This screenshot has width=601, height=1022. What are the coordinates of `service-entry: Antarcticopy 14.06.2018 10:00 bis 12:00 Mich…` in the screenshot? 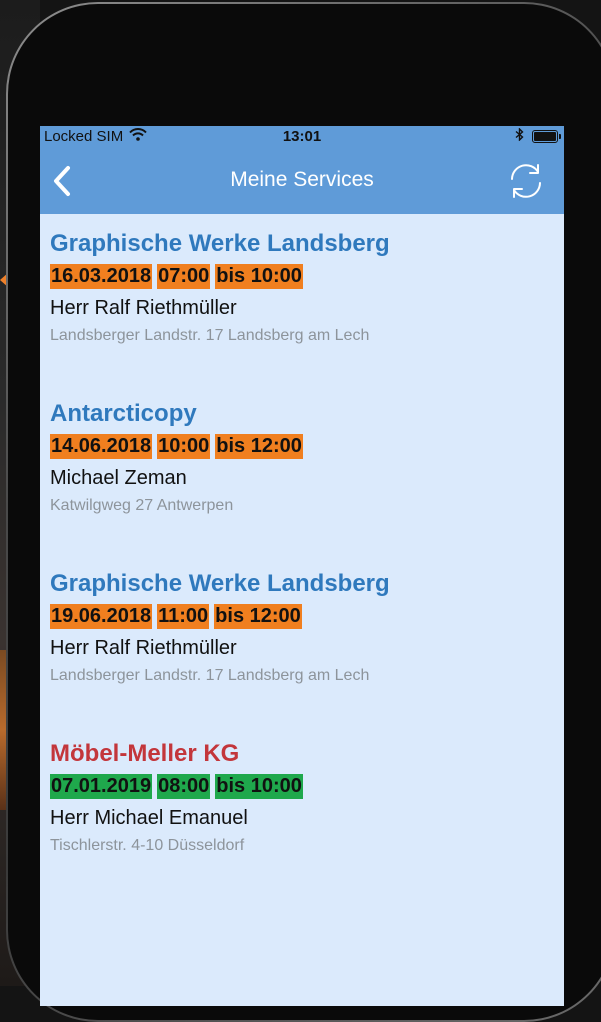 It's located at (302, 485).